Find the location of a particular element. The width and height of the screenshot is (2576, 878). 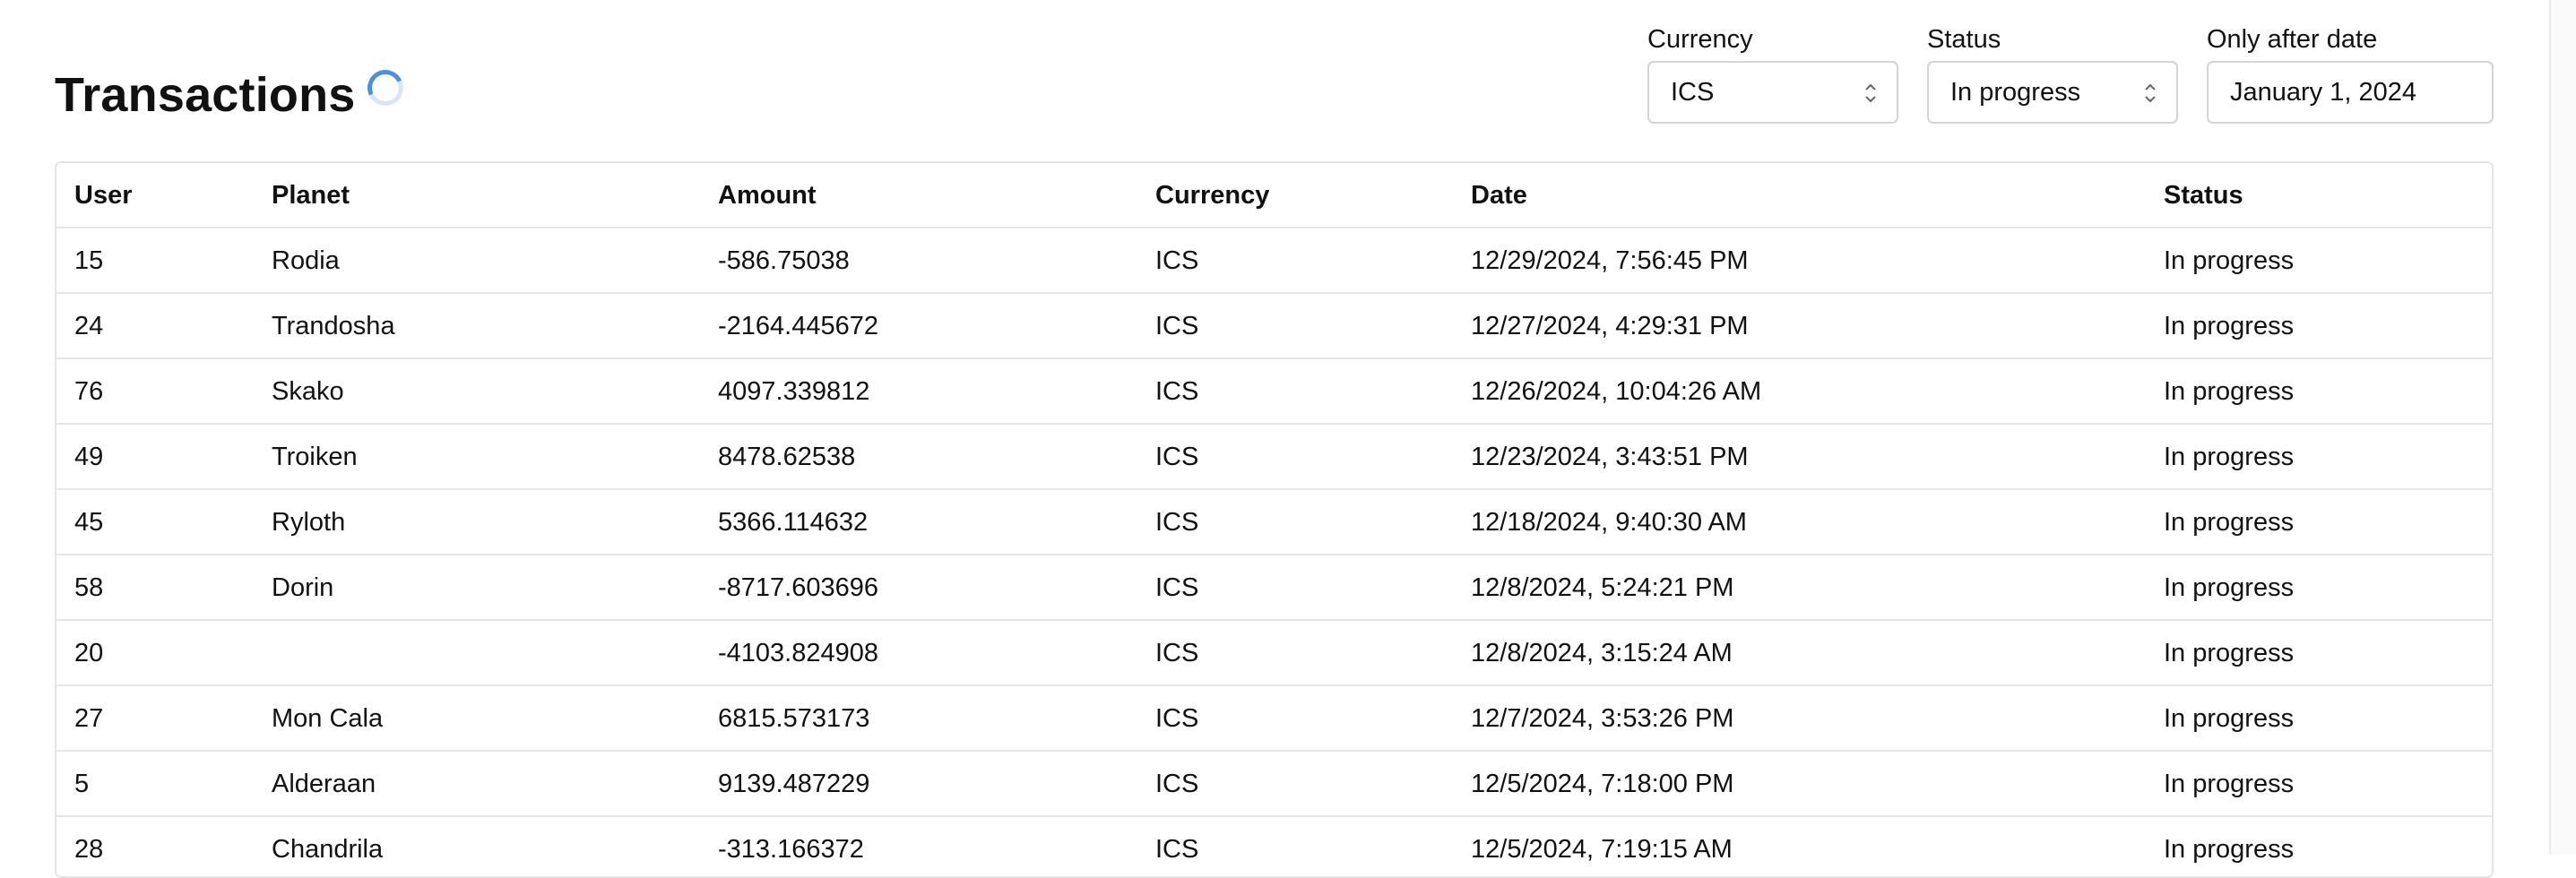

cell-date: 12/7/2024, 3:53:26 PM is located at coordinates (1602, 718).